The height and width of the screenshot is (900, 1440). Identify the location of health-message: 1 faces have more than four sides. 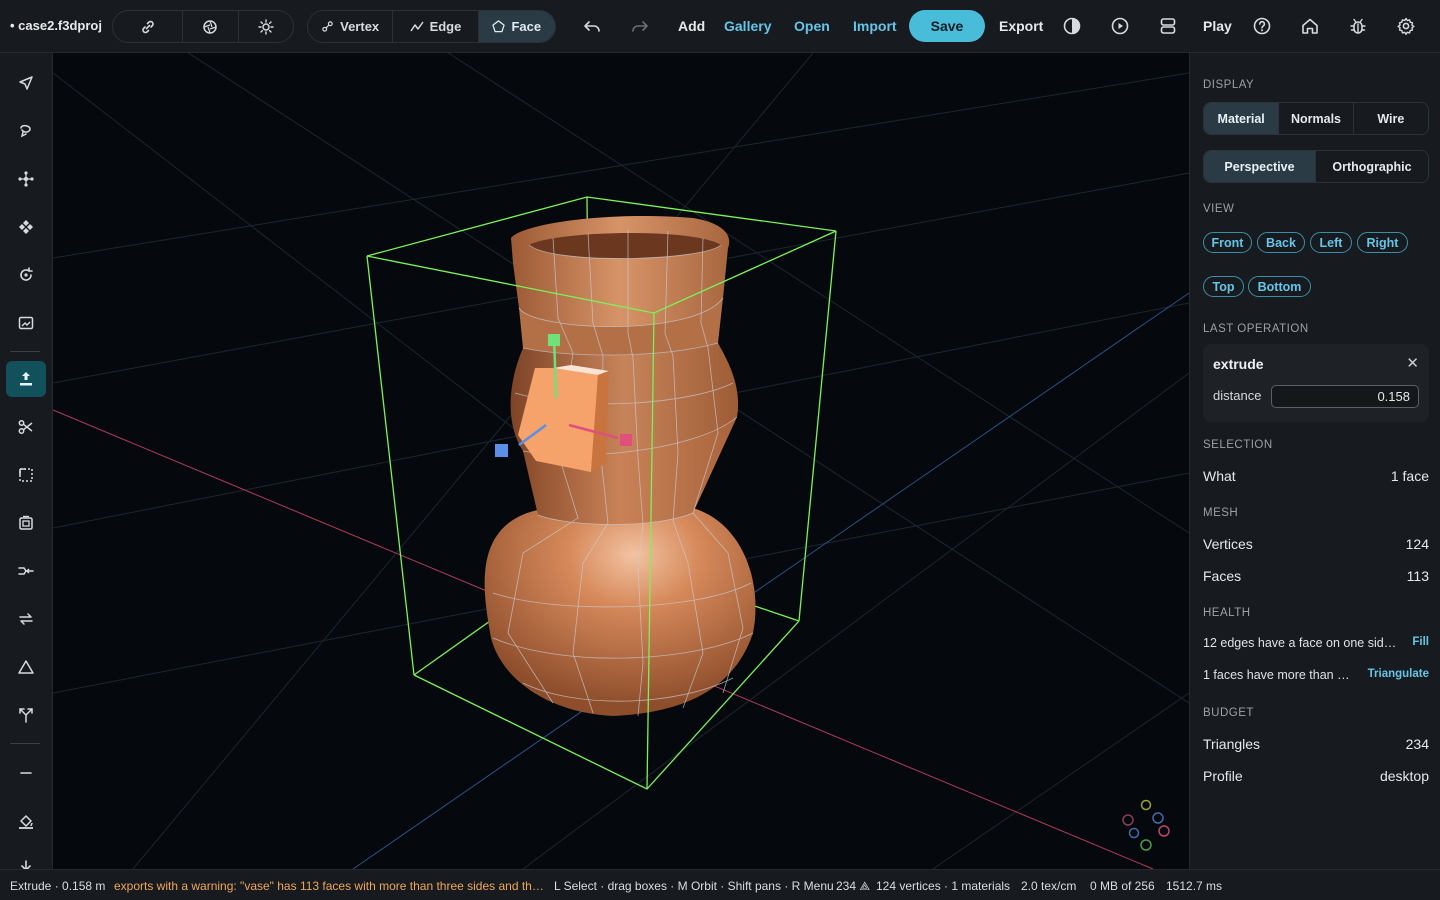
(1278, 675).